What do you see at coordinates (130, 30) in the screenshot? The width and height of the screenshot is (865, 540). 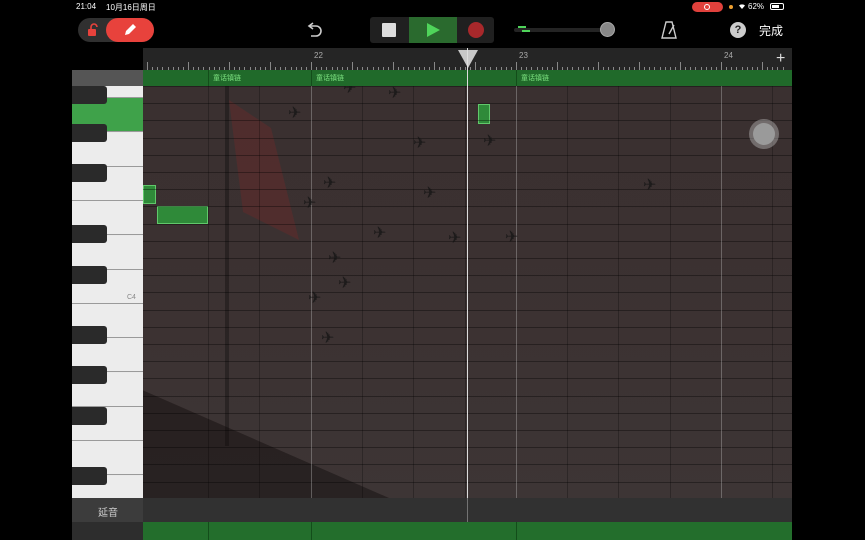 I see `pencil-button` at bounding box center [130, 30].